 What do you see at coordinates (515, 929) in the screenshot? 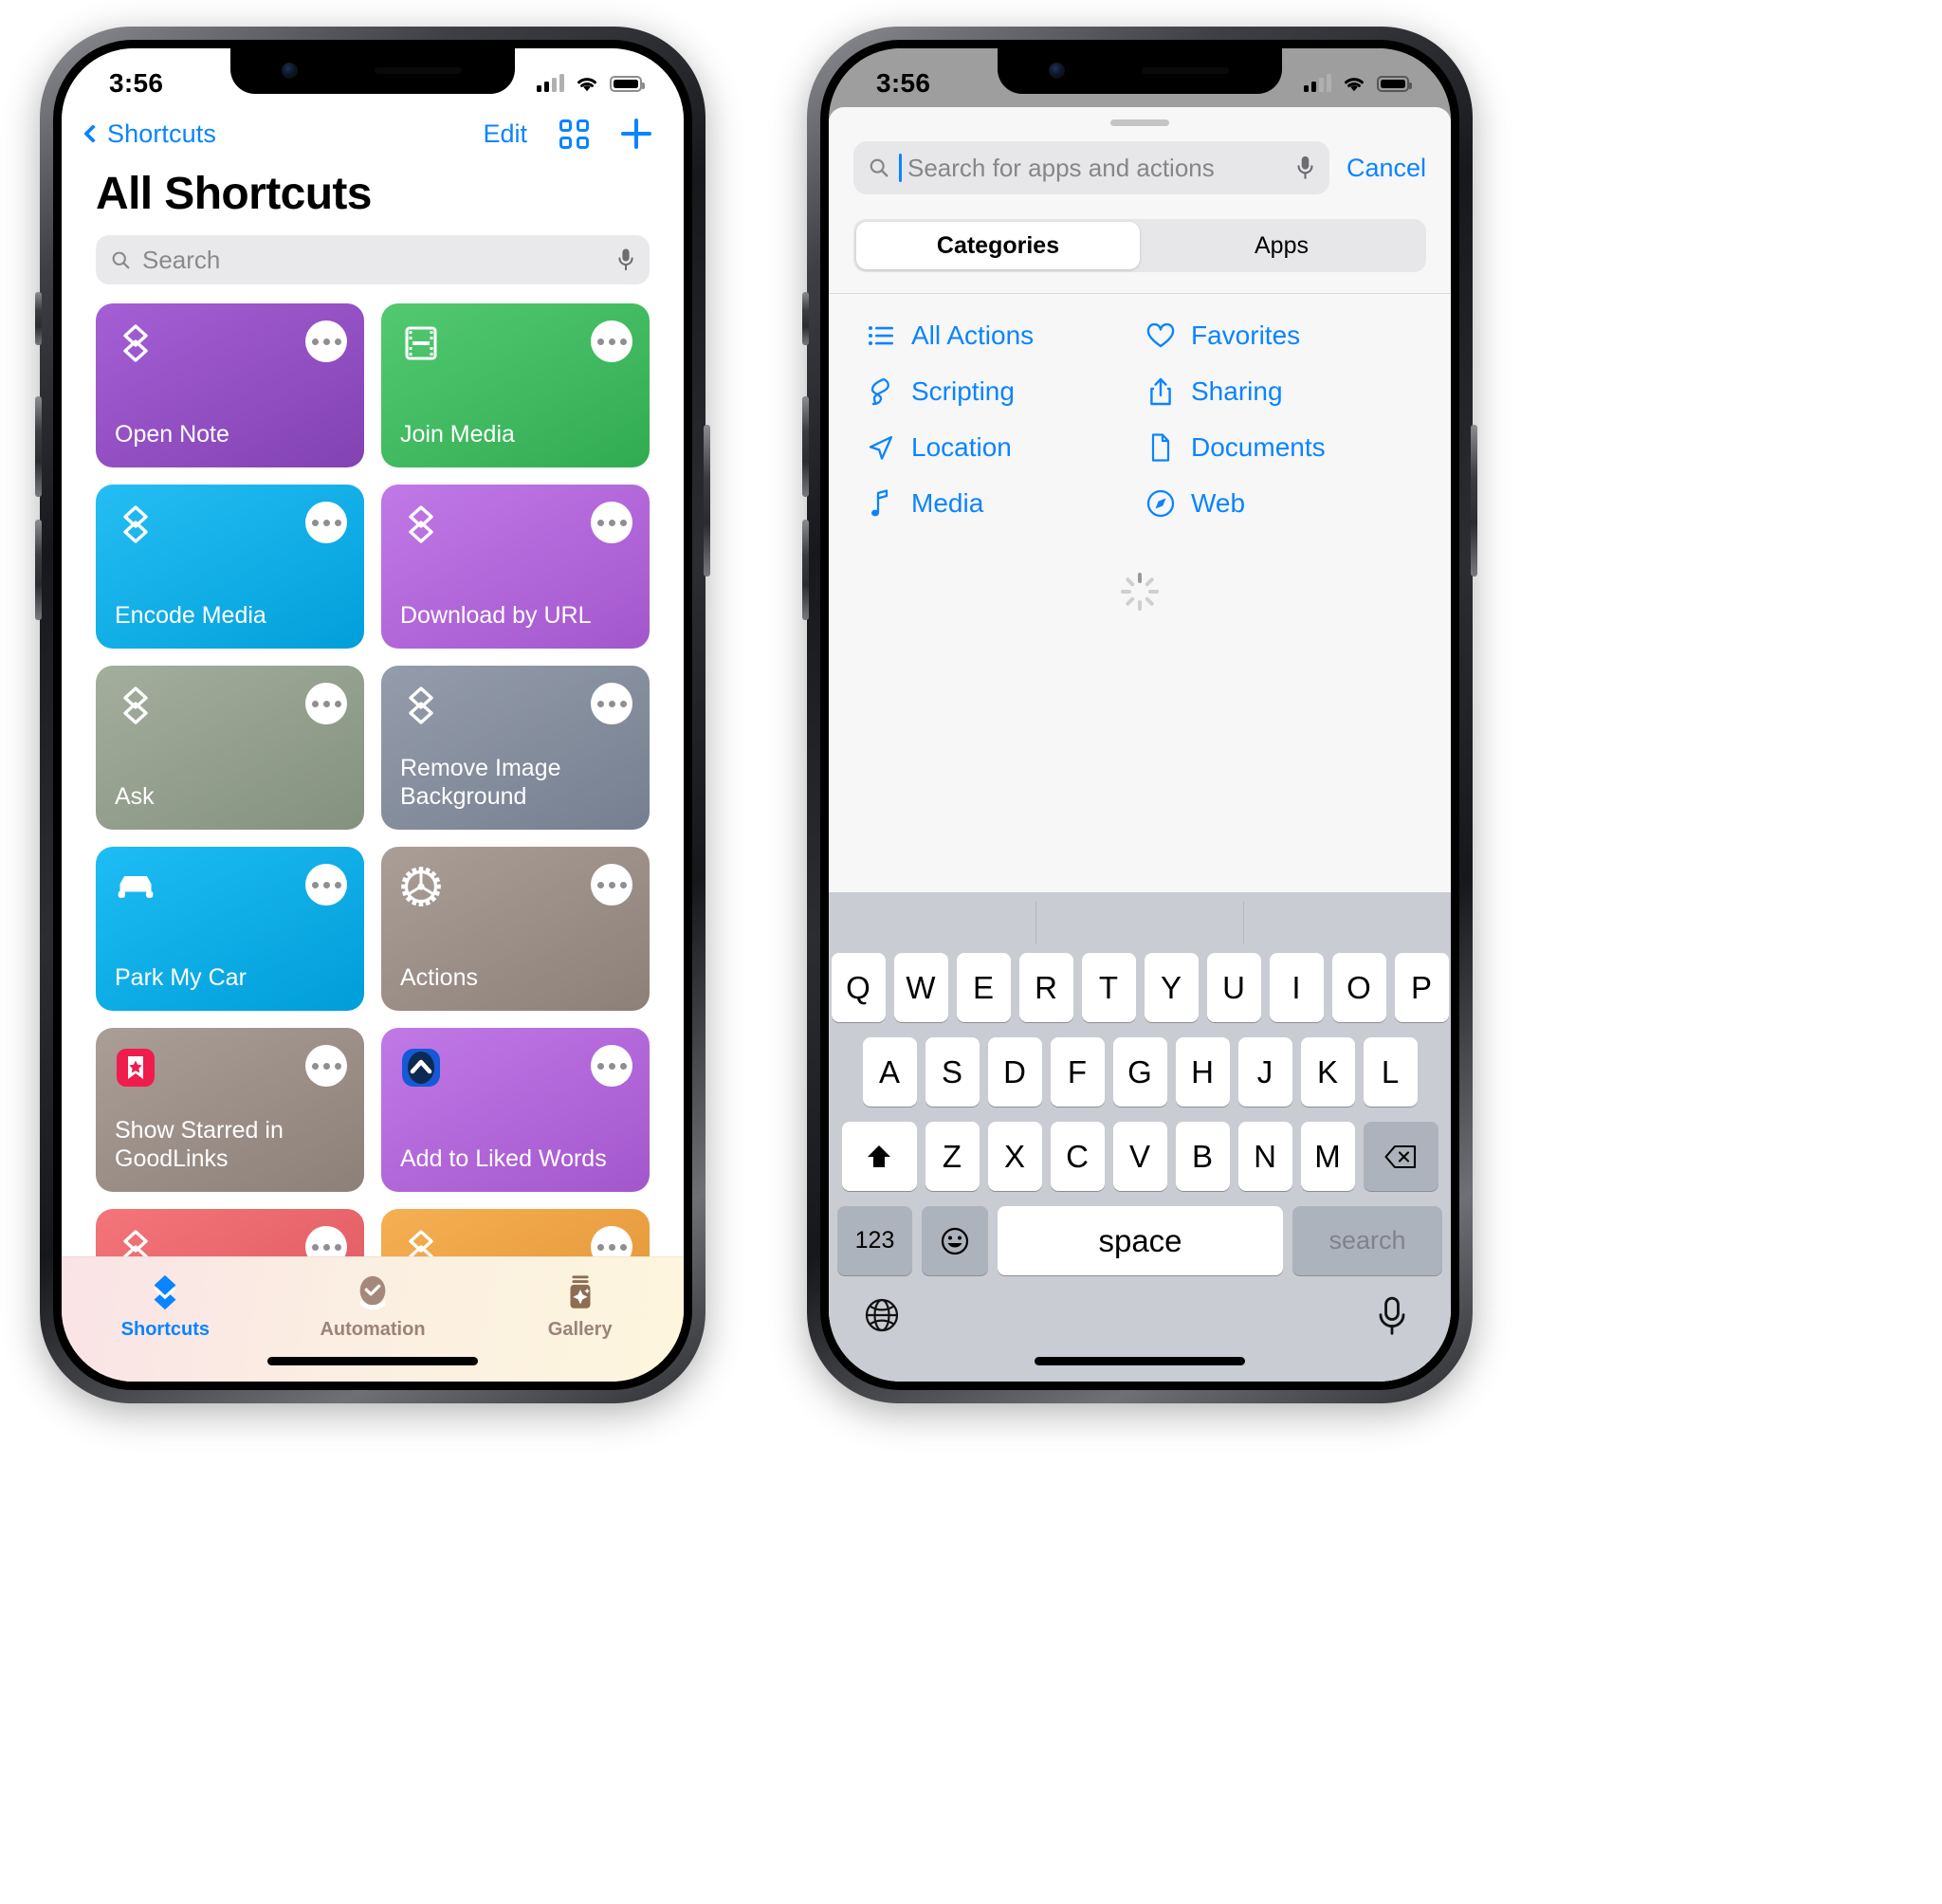
I see `shortcut-tile: Actions` at bounding box center [515, 929].